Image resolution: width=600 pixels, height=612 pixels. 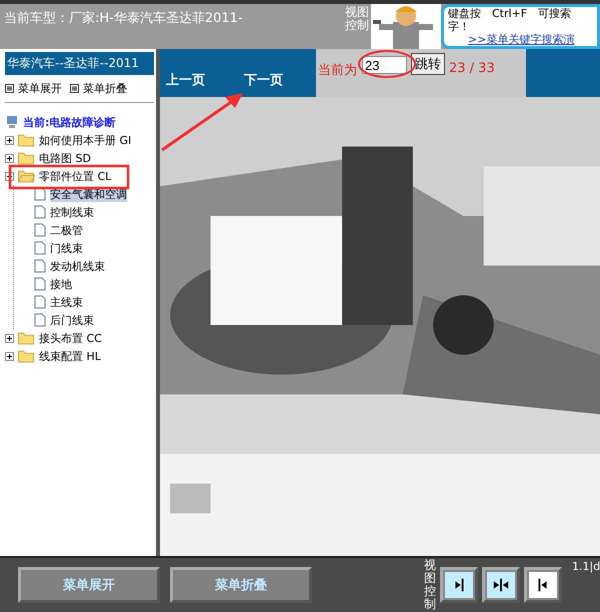 I want to click on converge-arrows-icon, so click(x=501, y=585).